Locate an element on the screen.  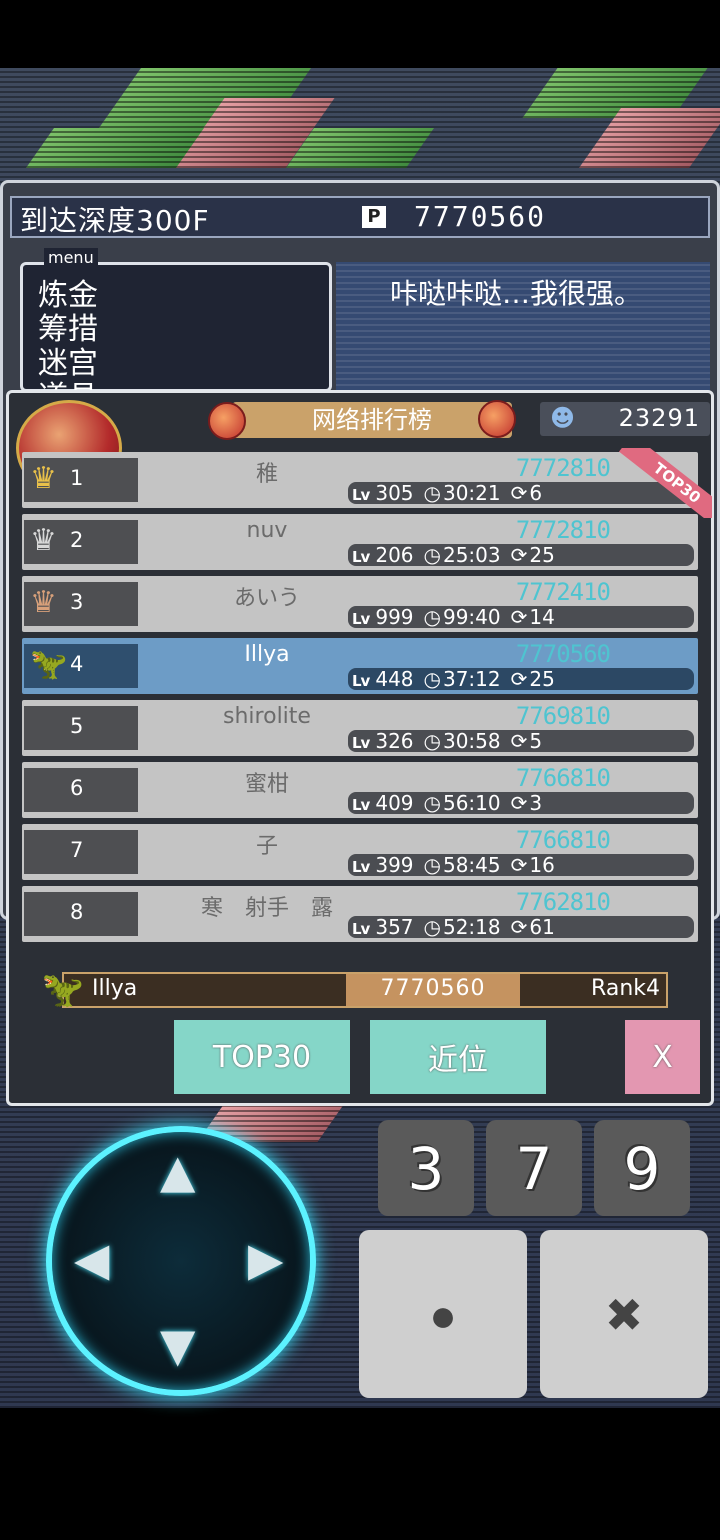
player-stats: Lv 448 ◷ 37:12 ⟳ 25 is located at coordinates (521, 679).